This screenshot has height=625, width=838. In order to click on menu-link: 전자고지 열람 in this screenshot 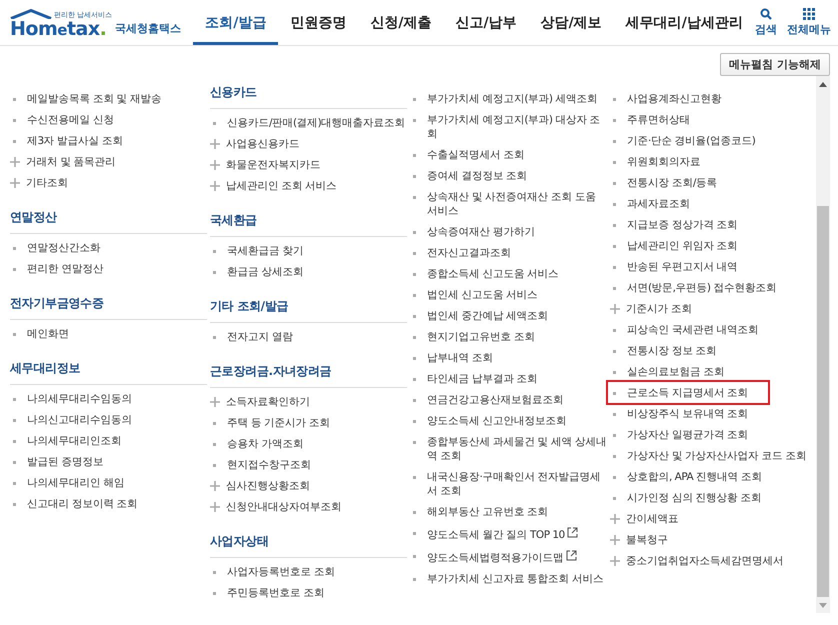, I will do `click(308, 336)`.